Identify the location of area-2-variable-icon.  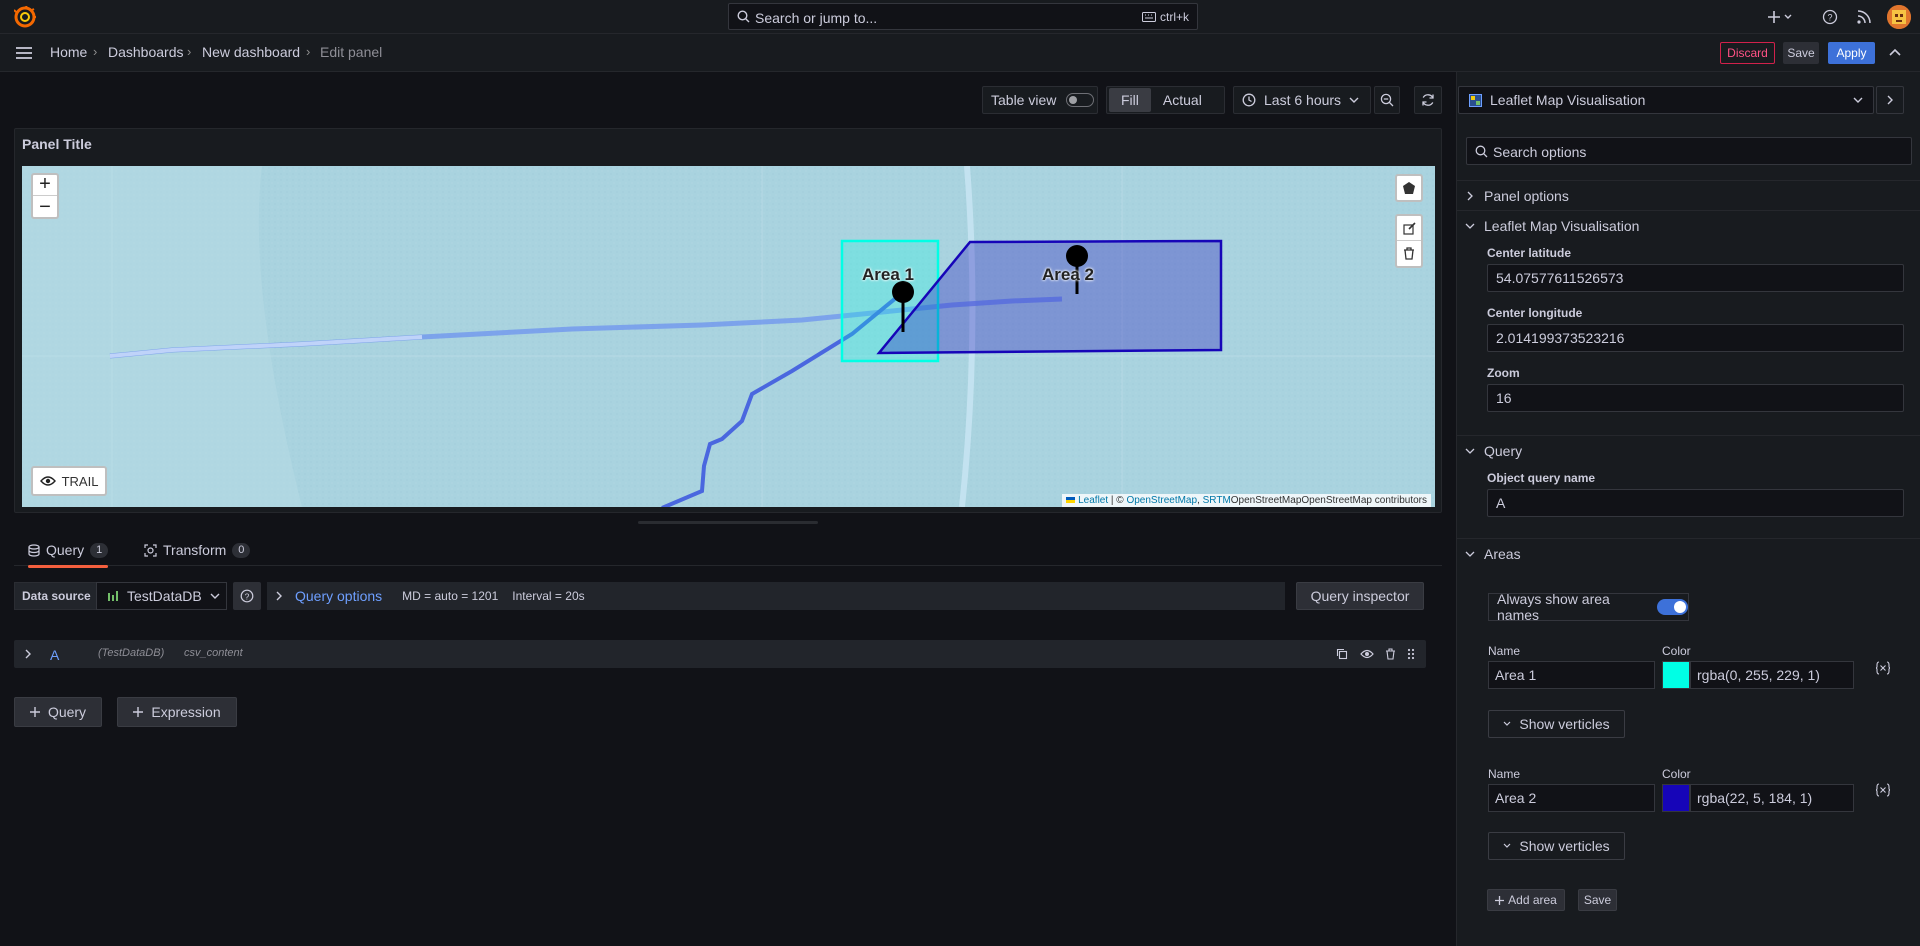
(1883, 790).